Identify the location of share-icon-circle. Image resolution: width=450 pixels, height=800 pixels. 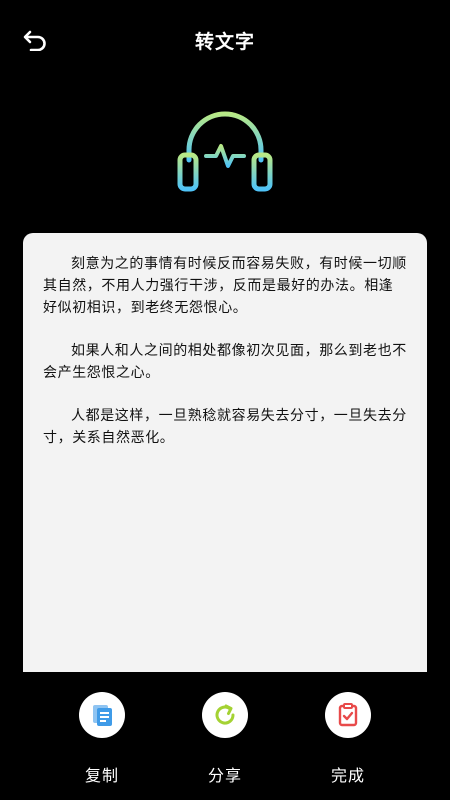
(225, 715).